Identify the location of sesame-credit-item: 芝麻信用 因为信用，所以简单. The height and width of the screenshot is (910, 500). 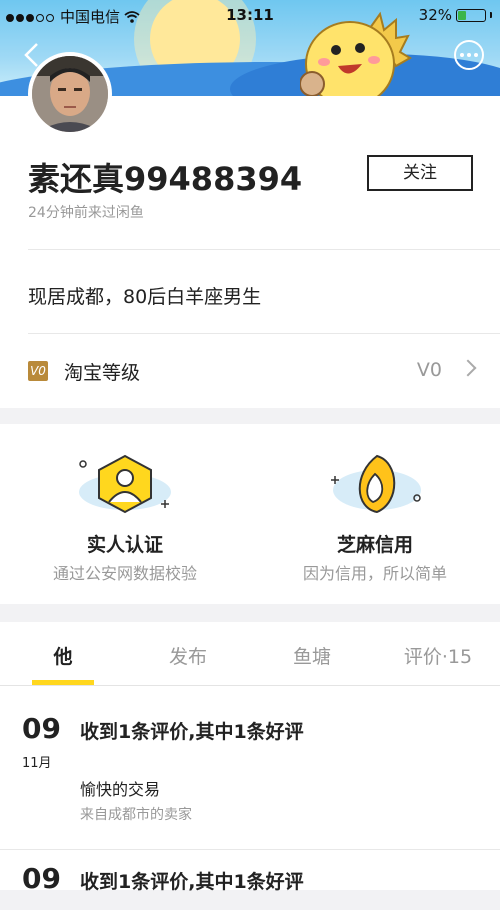
(375, 514).